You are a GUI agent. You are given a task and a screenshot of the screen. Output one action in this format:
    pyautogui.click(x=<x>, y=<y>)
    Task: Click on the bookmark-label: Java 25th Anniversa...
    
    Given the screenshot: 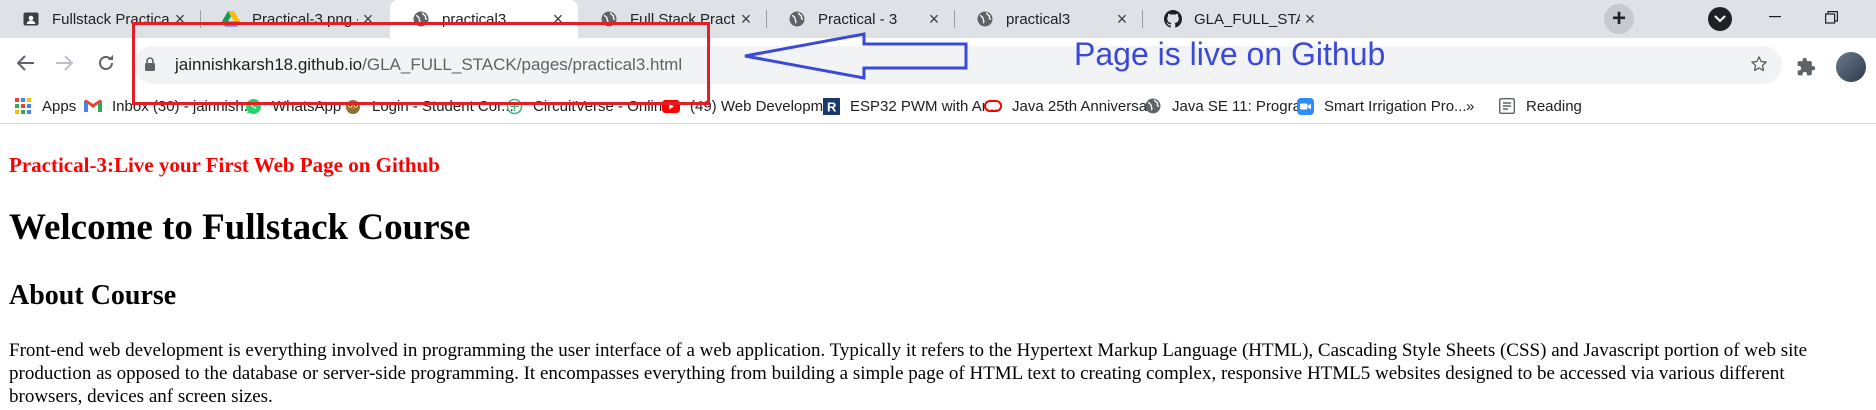 What is the action you would take?
    pyautogui.click(x=1086, y=106)
    